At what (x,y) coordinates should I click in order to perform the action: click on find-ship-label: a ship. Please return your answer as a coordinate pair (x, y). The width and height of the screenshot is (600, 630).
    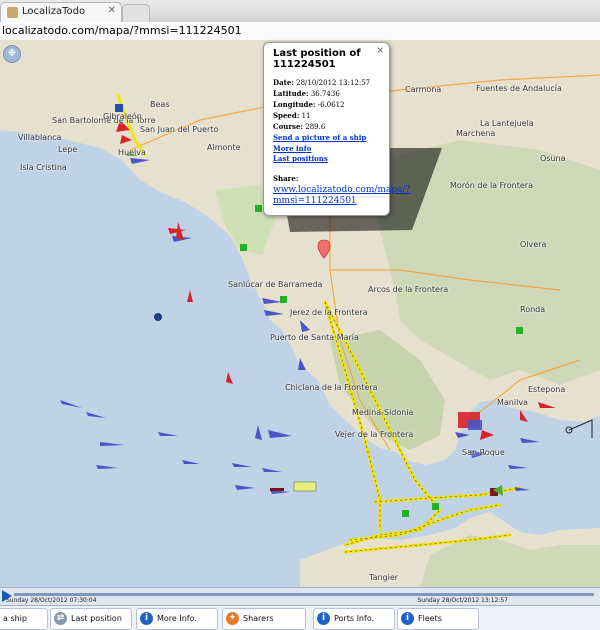
    Looking at the image, I should click on (15, 618).